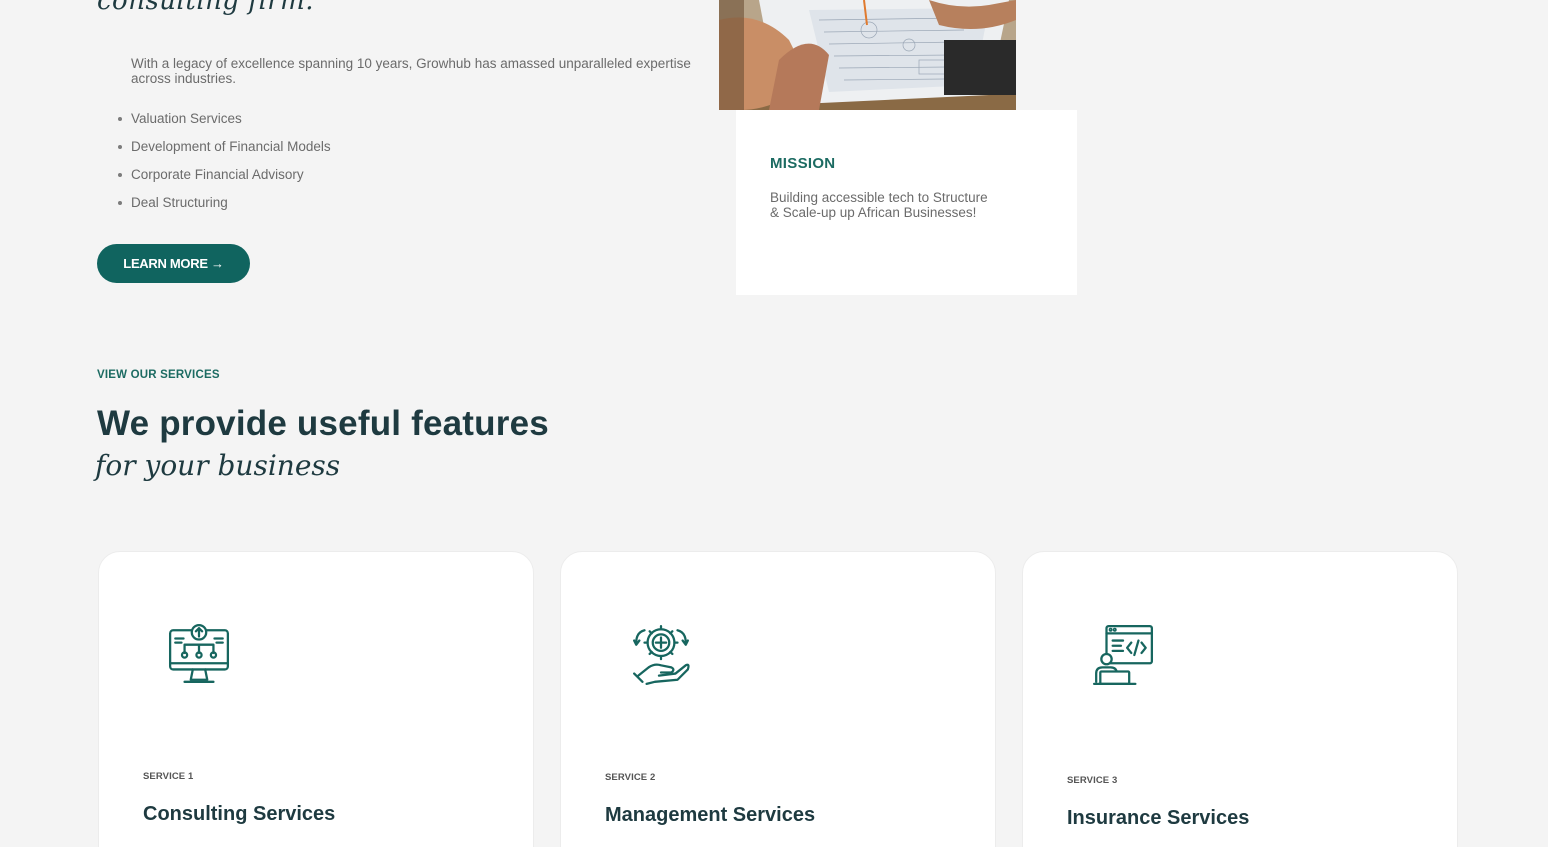 Image resolution: width=1548 pixels, height=847 pixels. Describe the element at coordinates (158, 375) in the screenshot. I see `services-eyebrow: VIEW OUR SERVICES` at that location.